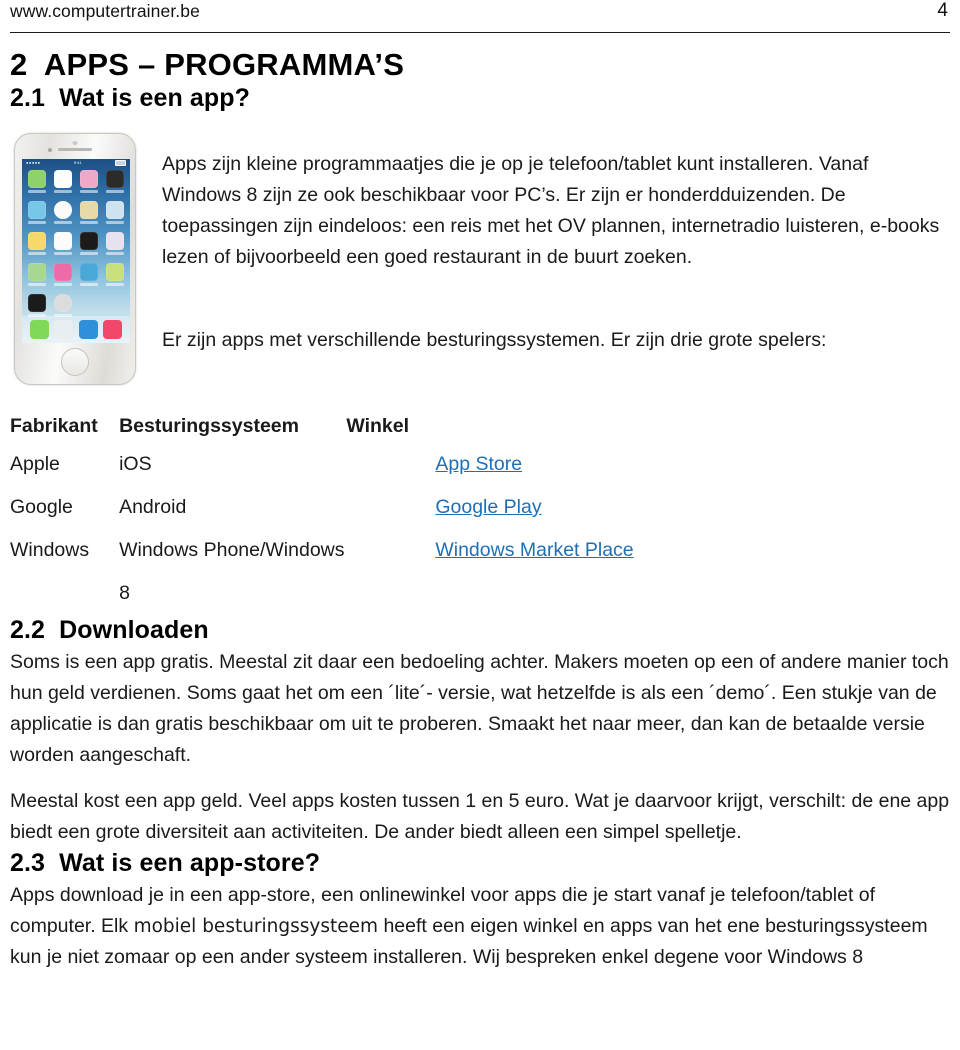  I want to click on paragraph-2-3-emphasis: mobiel besturingssysteem, so click(256, 926).